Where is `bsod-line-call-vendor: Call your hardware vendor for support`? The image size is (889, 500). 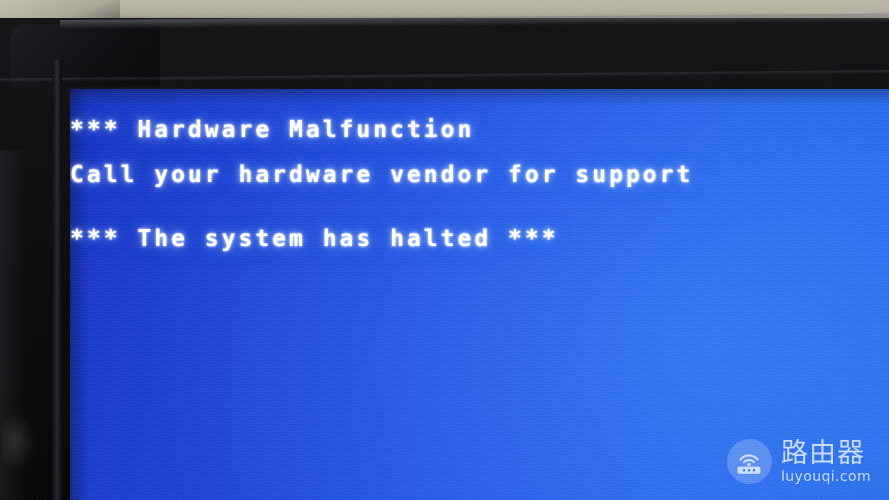 bsod-line-call-vendor: Call your hardware vendor for support is located at coordinates (382, 175).